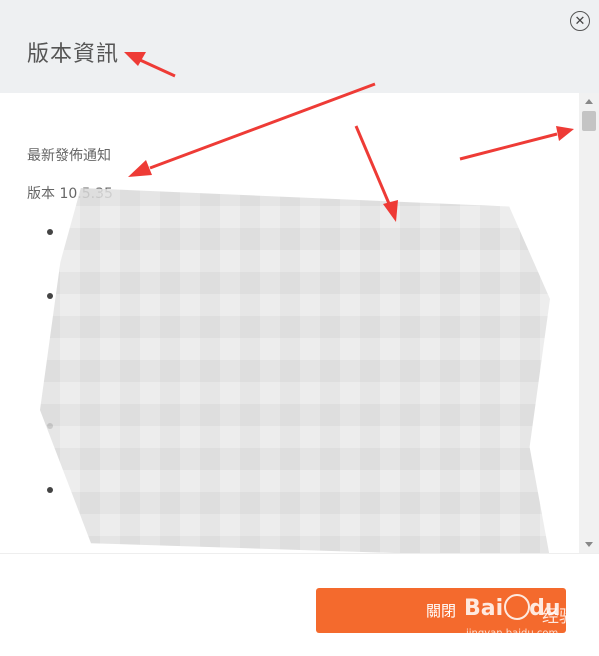 This screenshot has width=599, height=656. Describe the element at coordinates (580, 21) in the screenshot. I see `close-icon: ✕` at that location.